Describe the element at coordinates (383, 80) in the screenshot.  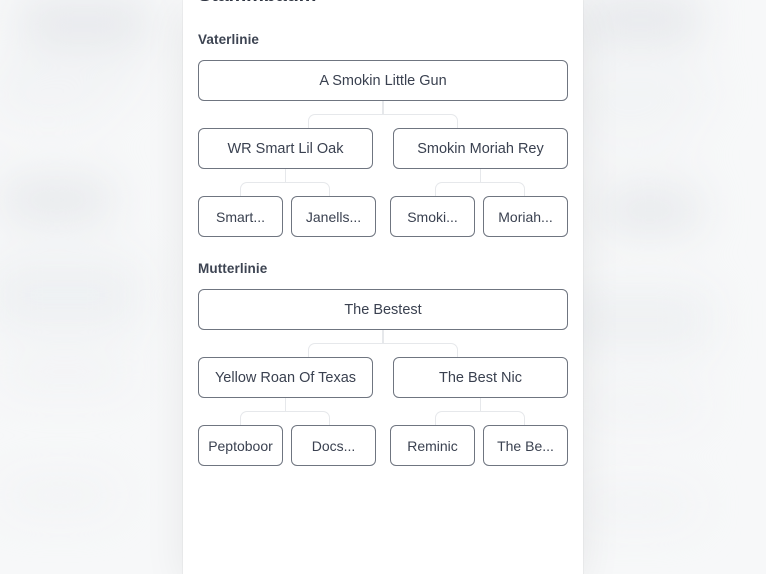
I see `pedigree-node-root: A Smokin Little Gun` at that location.